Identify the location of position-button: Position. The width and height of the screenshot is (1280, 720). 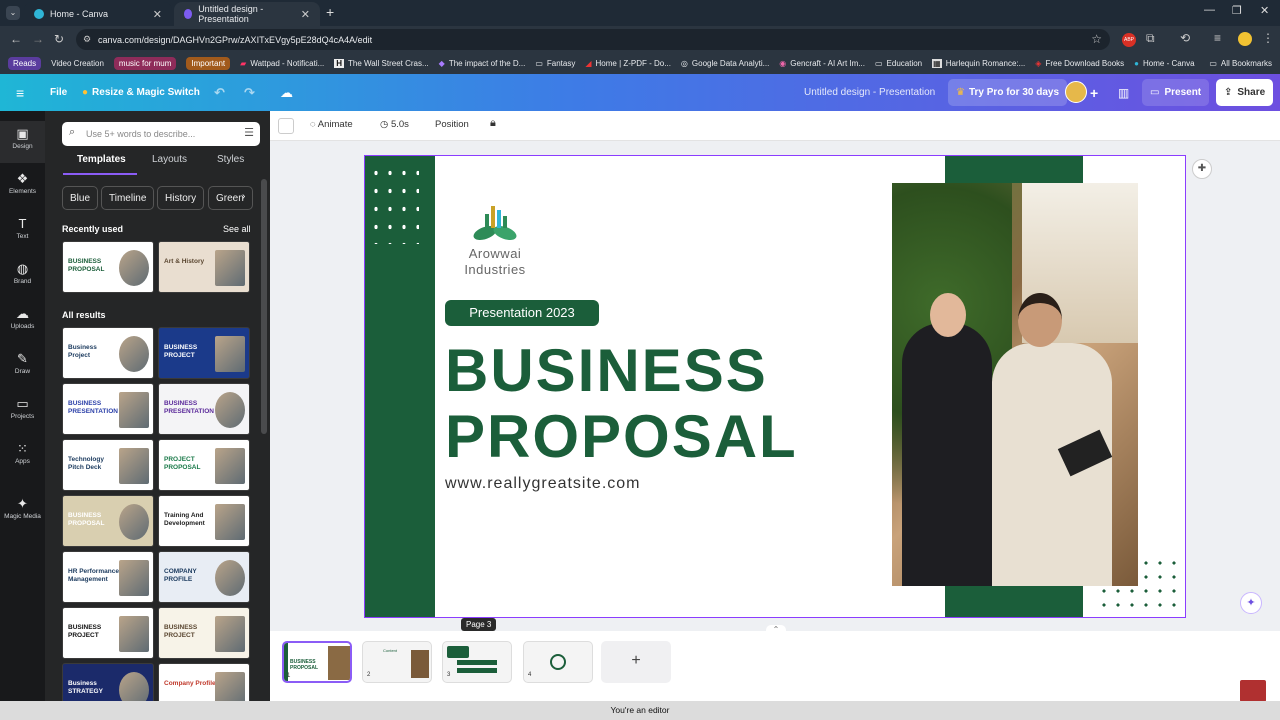
(452, 124).